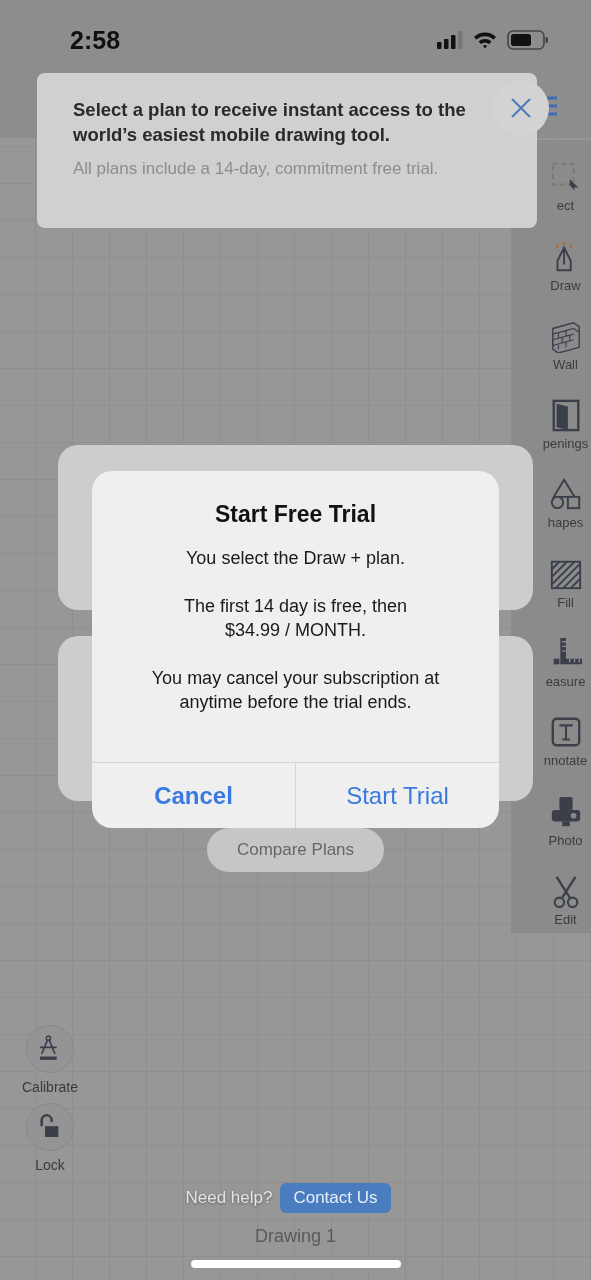  Describe the element at coordinates (397, 795) in the screenshot. I see `dialog-button: Start Trial` at that location.